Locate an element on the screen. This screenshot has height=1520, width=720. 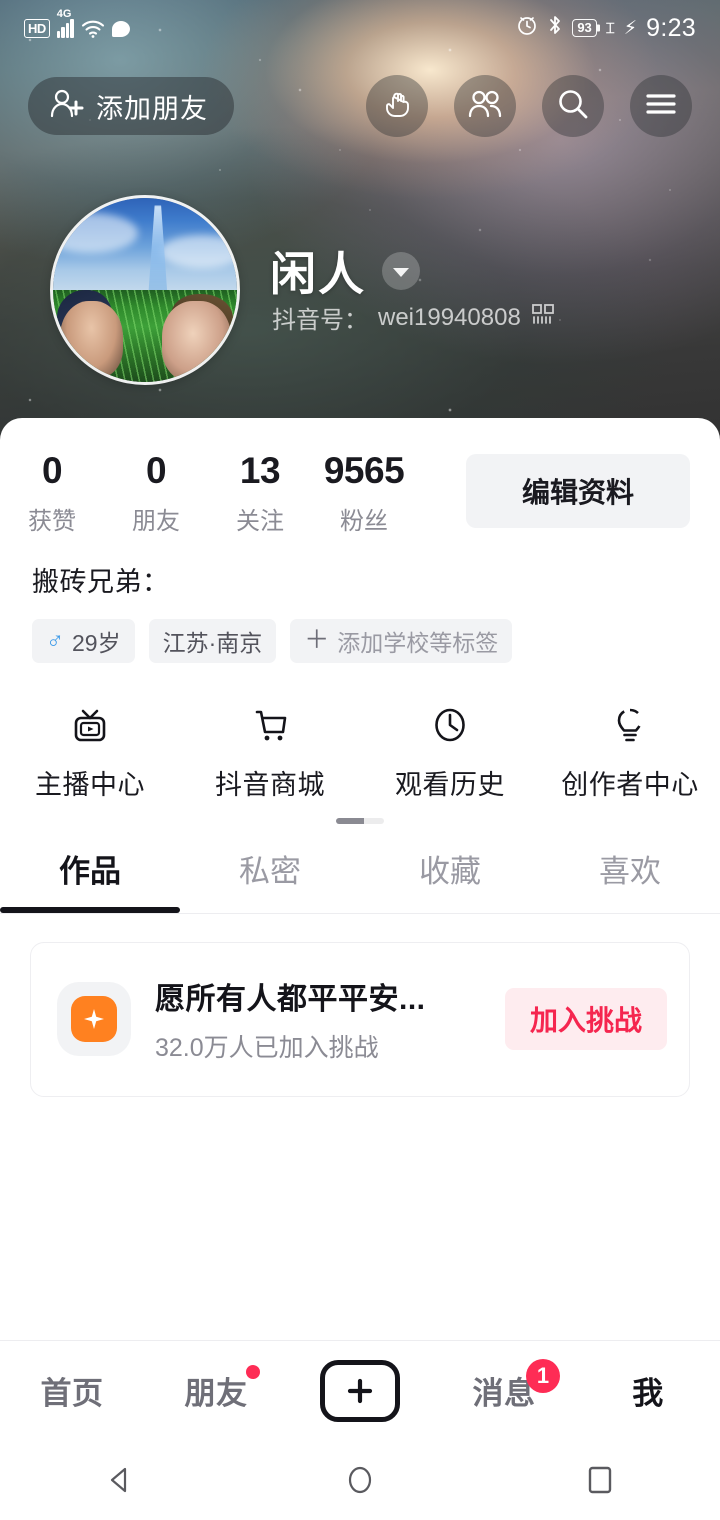
tabs-divider is located at coordinates (360, 913).